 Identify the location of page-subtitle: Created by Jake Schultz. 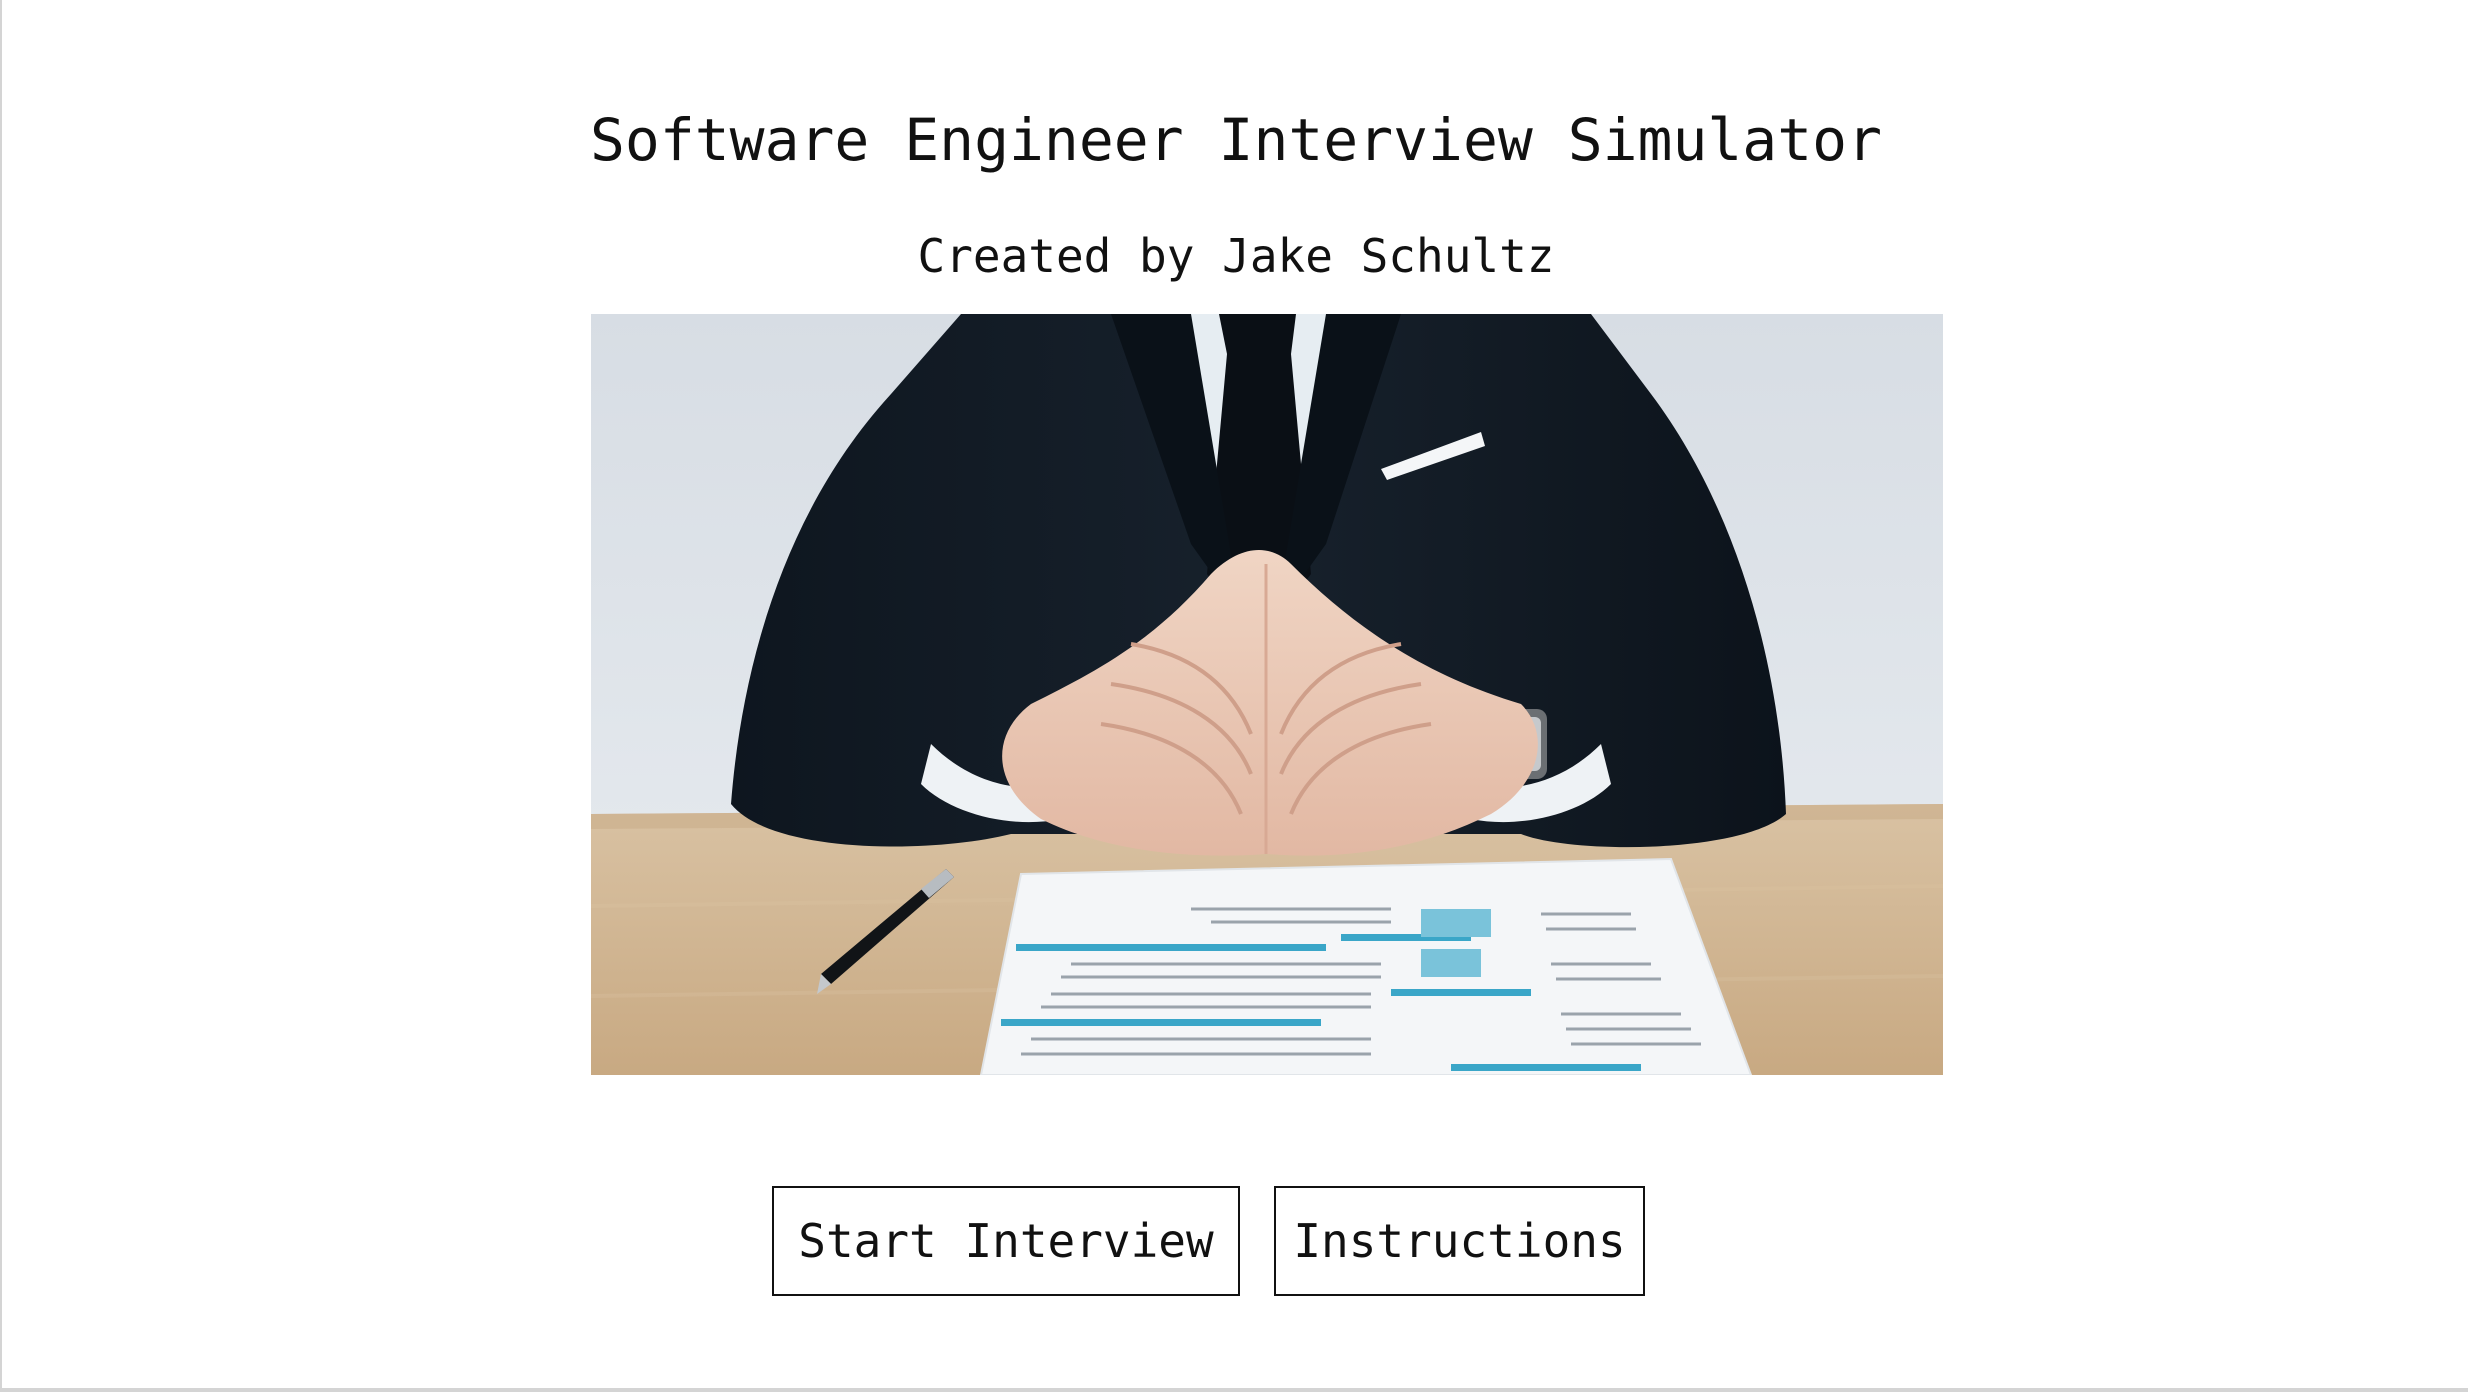
(1236, 256).